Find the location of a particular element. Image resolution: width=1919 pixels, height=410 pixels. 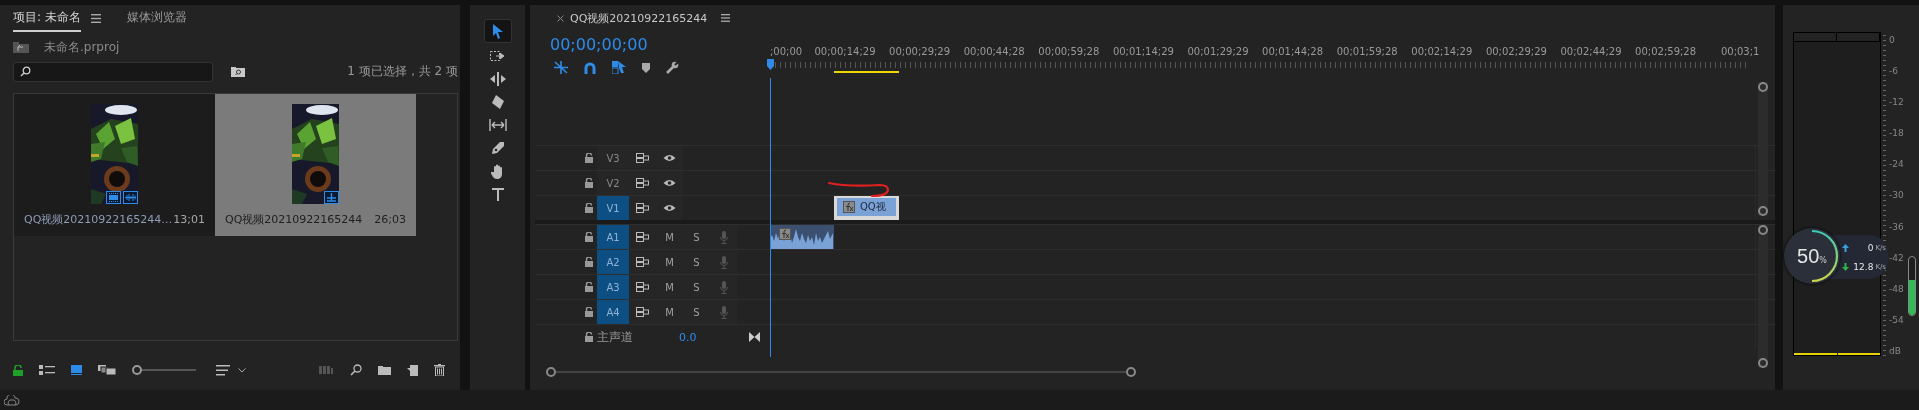

meter-scale-label: -48 is located at coordinates (1896, 289).